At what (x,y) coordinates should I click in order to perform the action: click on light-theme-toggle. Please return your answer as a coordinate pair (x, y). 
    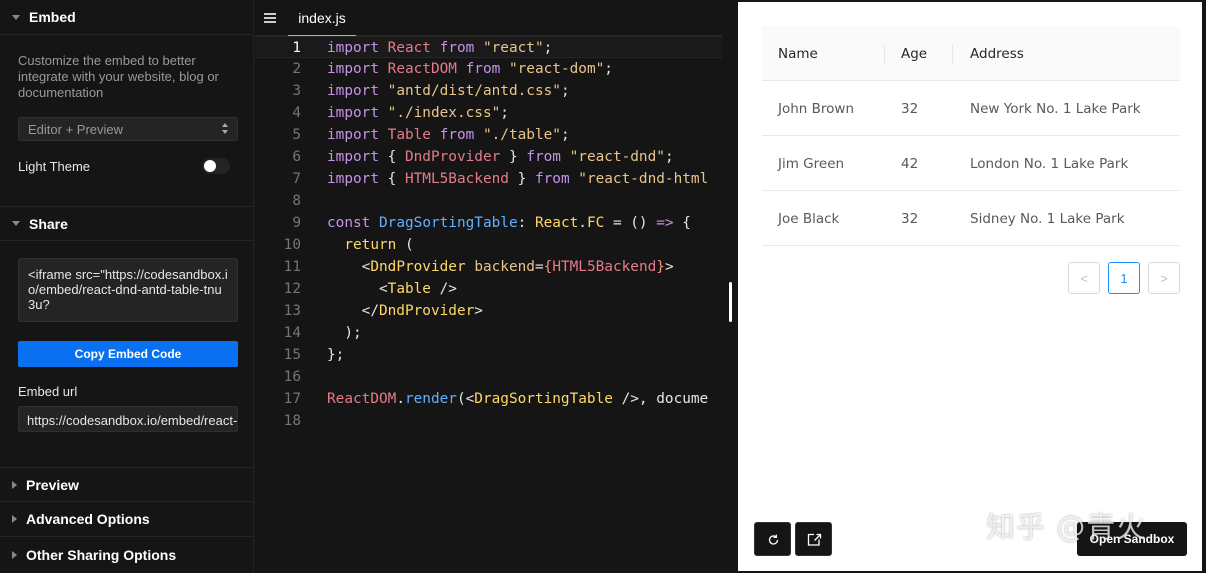
    Looking at the image, I should click on (216, 166).